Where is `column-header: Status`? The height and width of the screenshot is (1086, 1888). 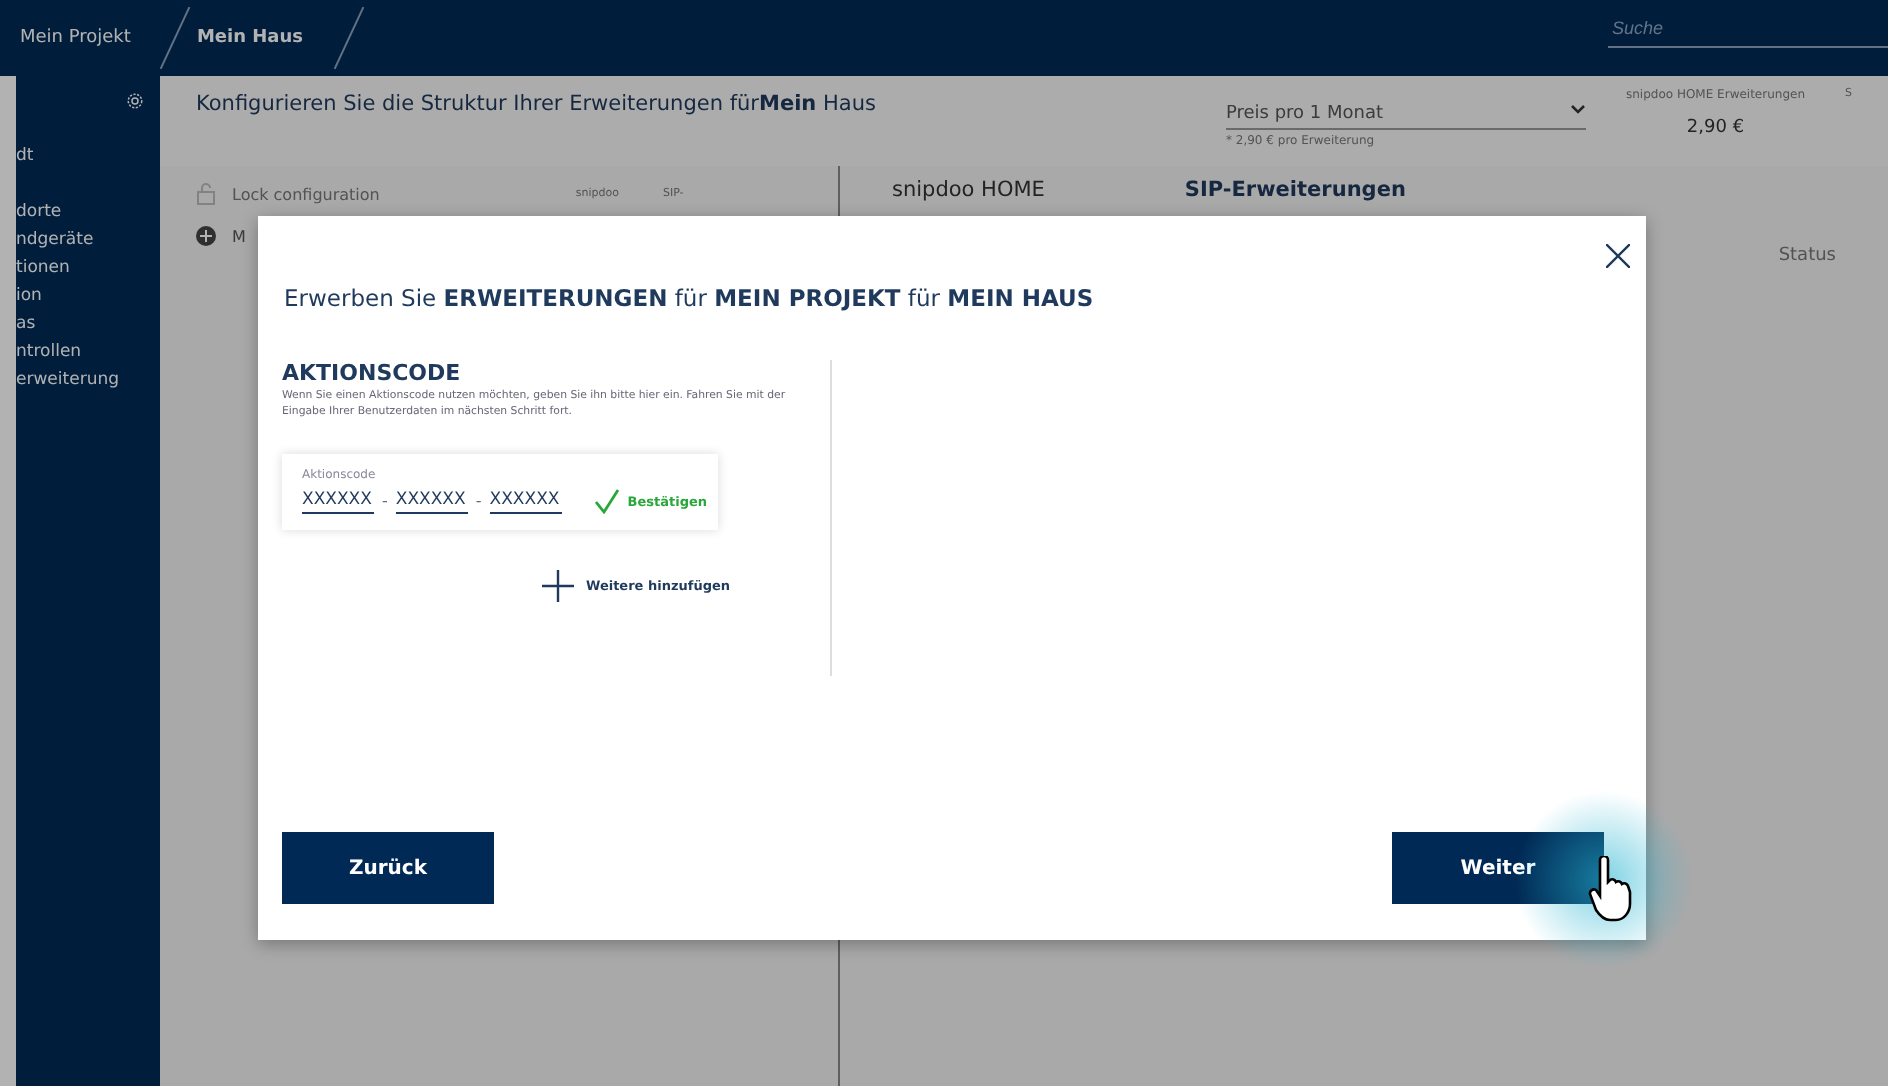
column-header: Status is located at coordinates (1807, 256).